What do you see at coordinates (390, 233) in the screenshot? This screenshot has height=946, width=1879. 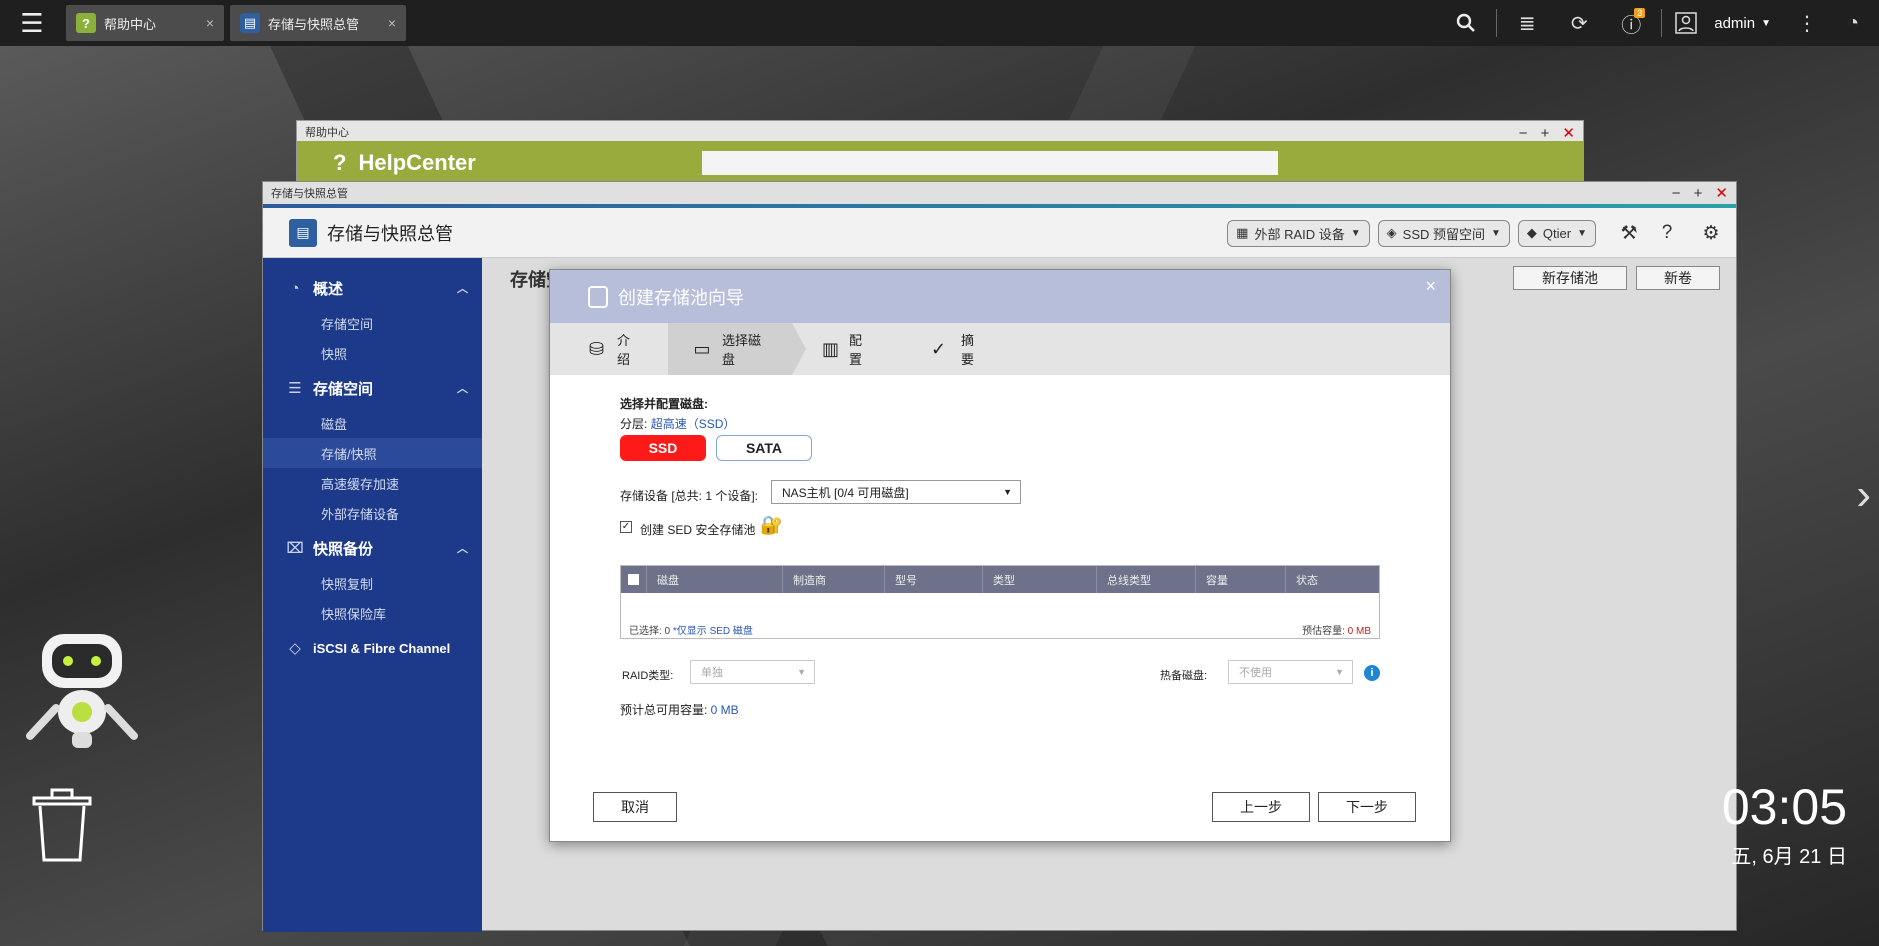 I see `app-title: 存储与快照总管` at bounding box center [390, 233].